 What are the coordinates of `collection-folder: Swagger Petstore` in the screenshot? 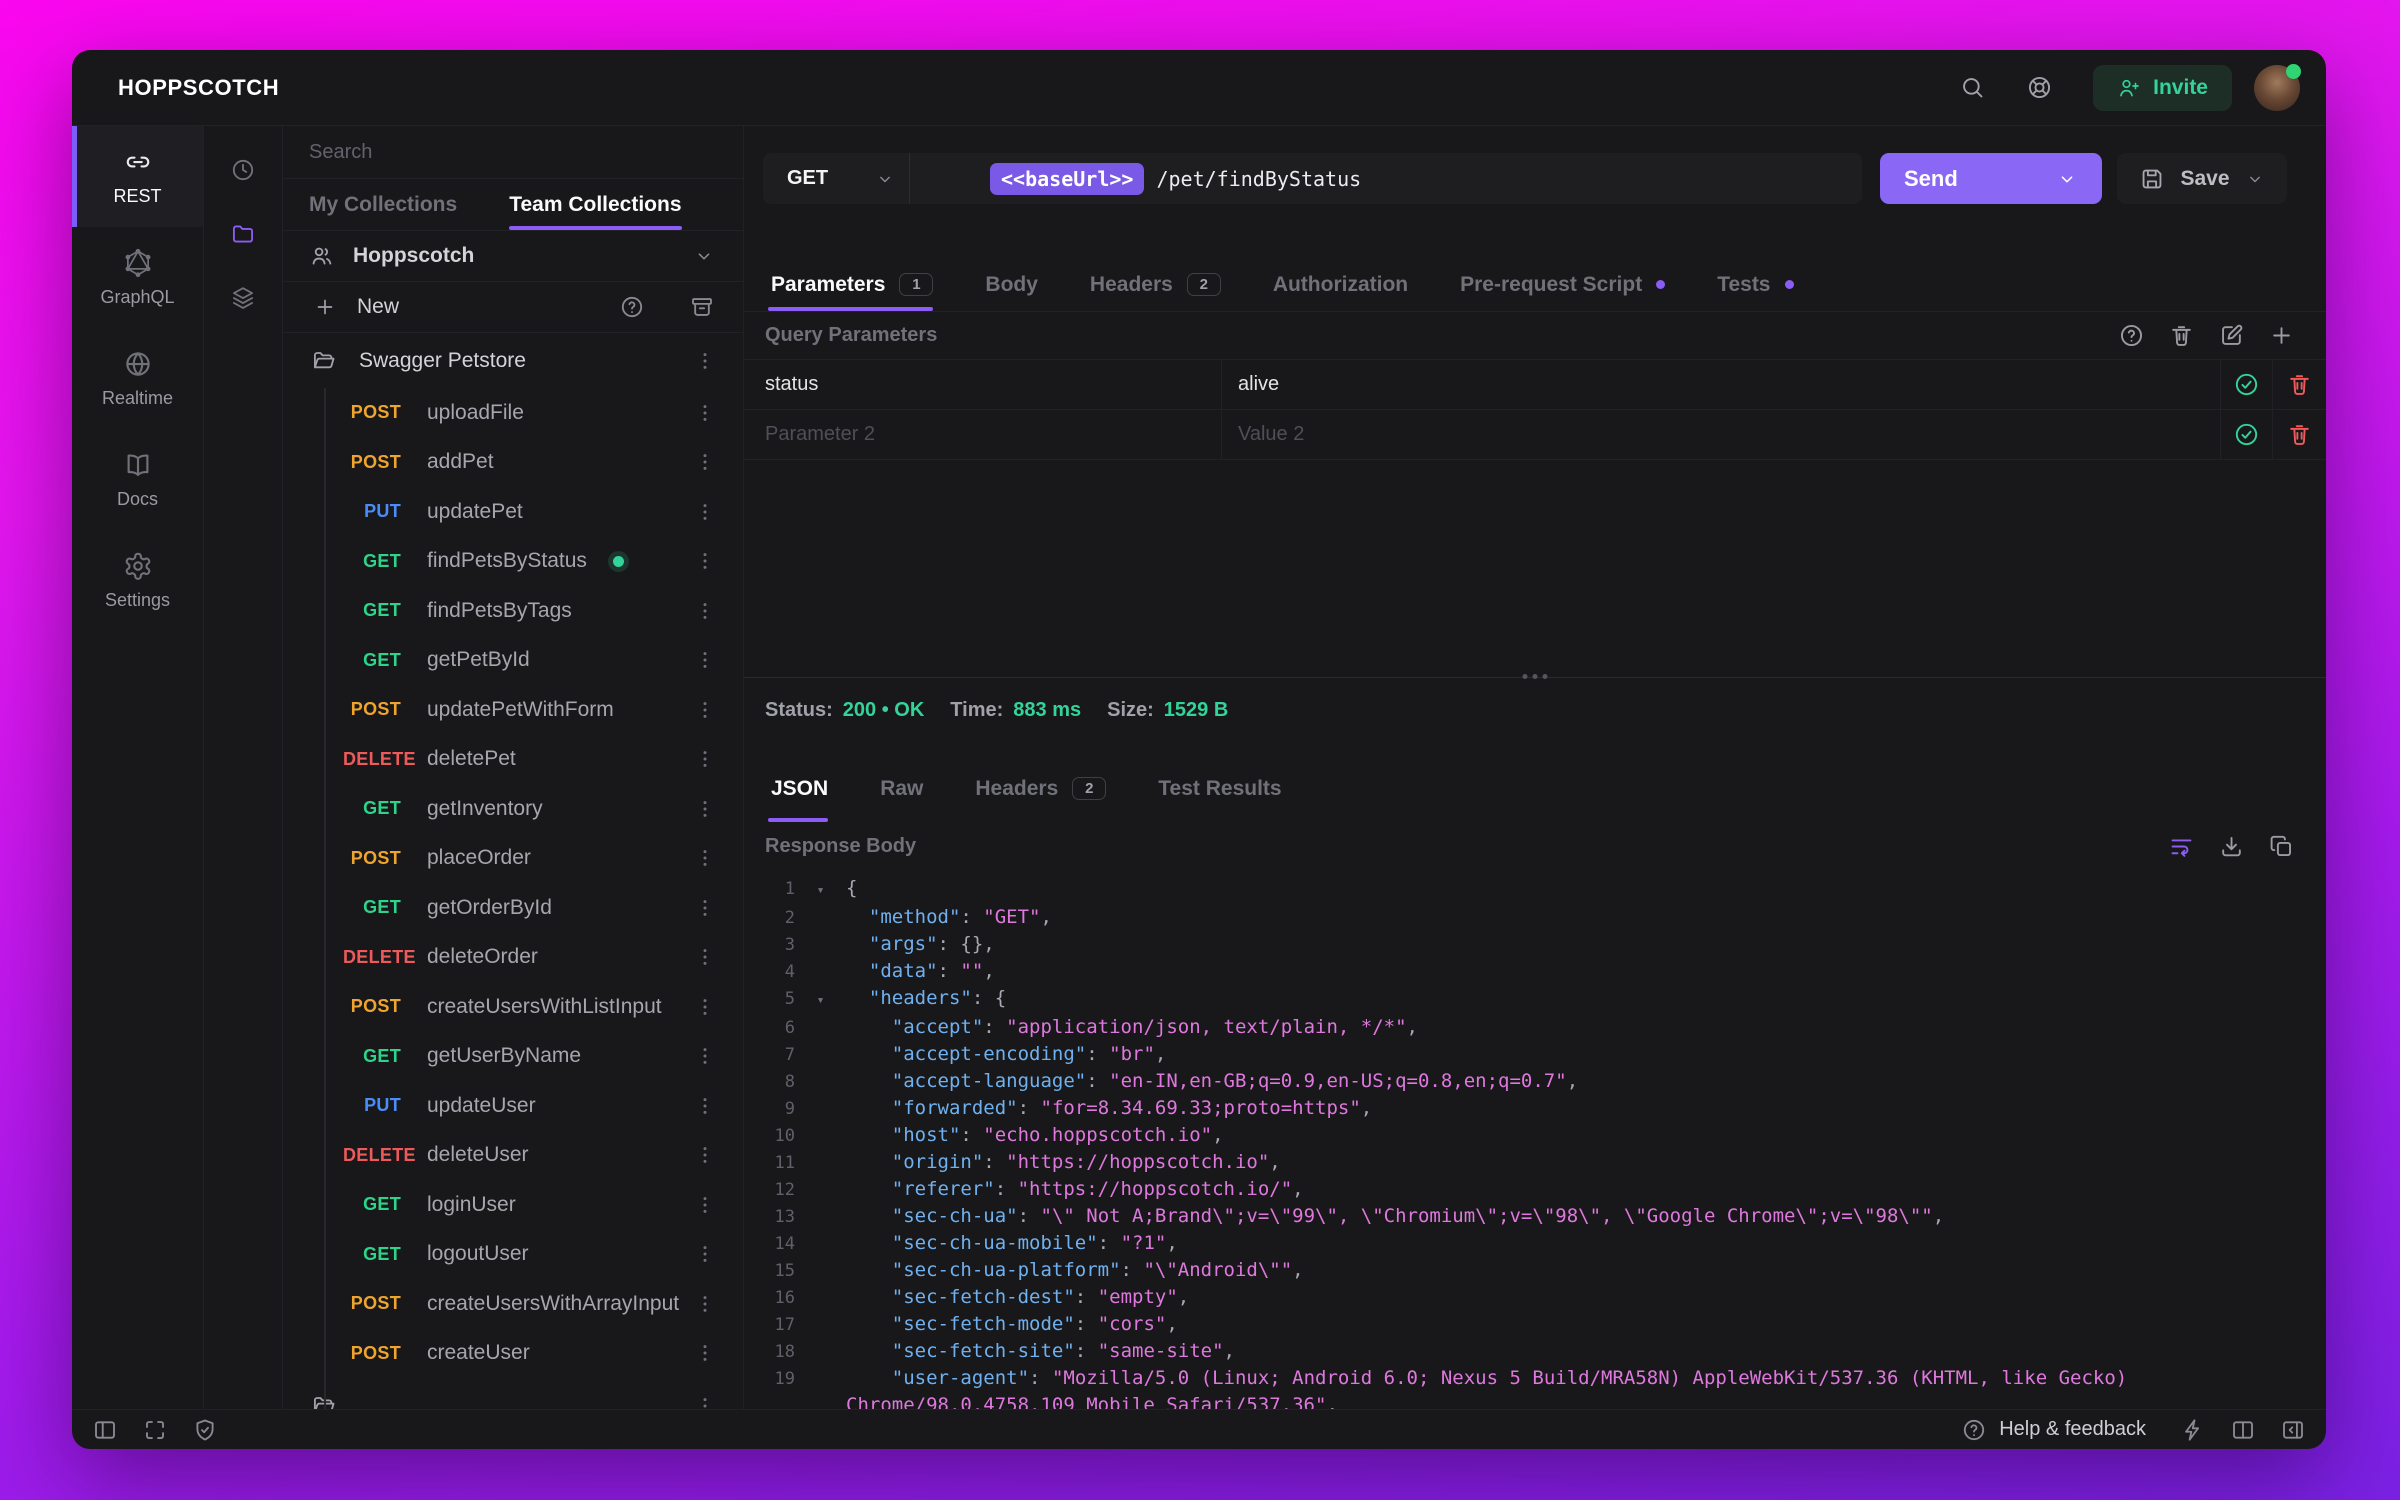 It's located at (513, 360).